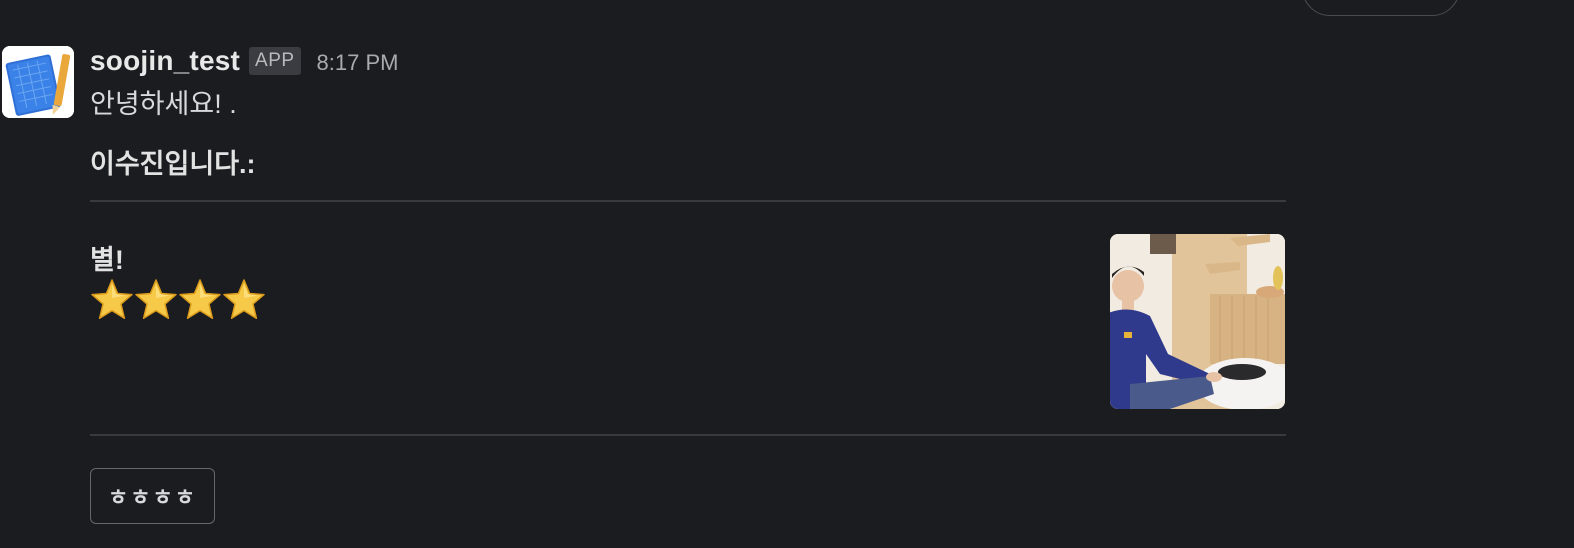  I want to click on section-title: 별!, so click(107, 260).